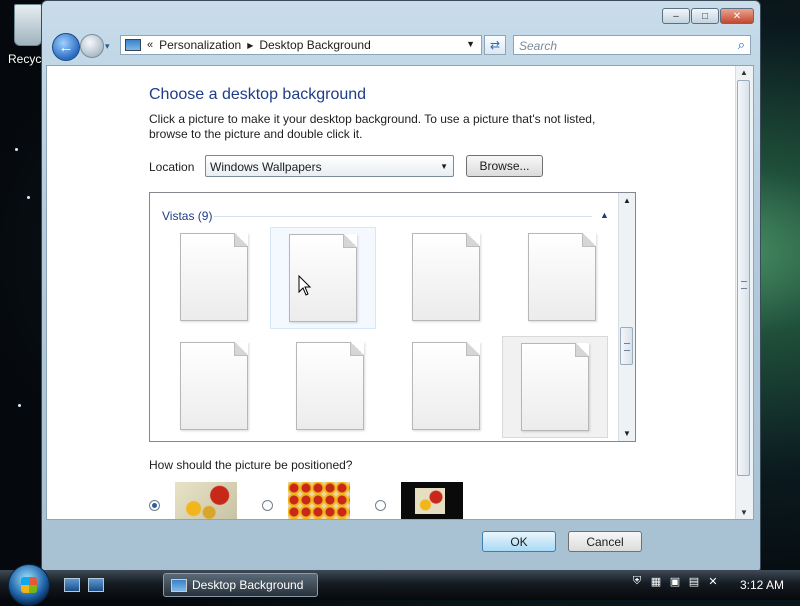 This screenshot has width=800, height=606. I want to click on display-icon: ▤, so click(694, 581).